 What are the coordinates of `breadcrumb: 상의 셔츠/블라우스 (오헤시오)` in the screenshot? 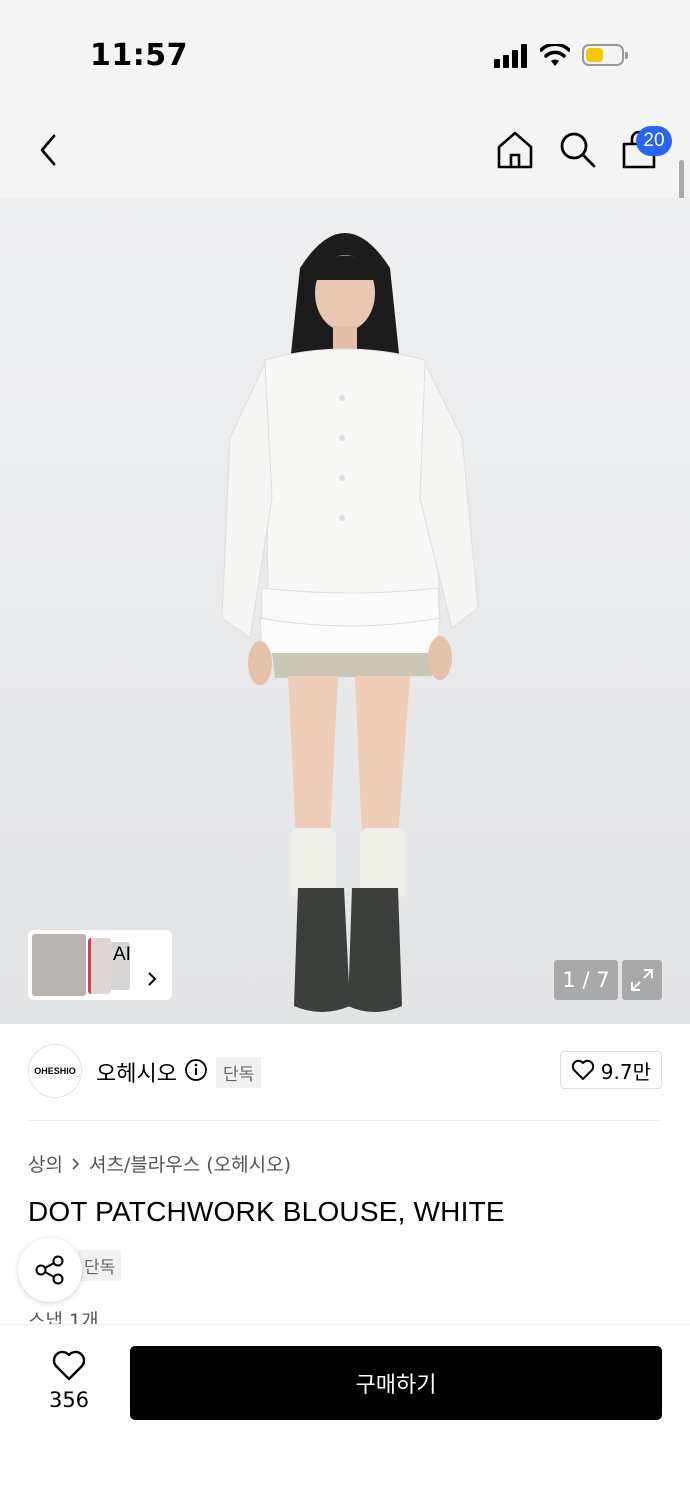 It's located at (159, 1163).